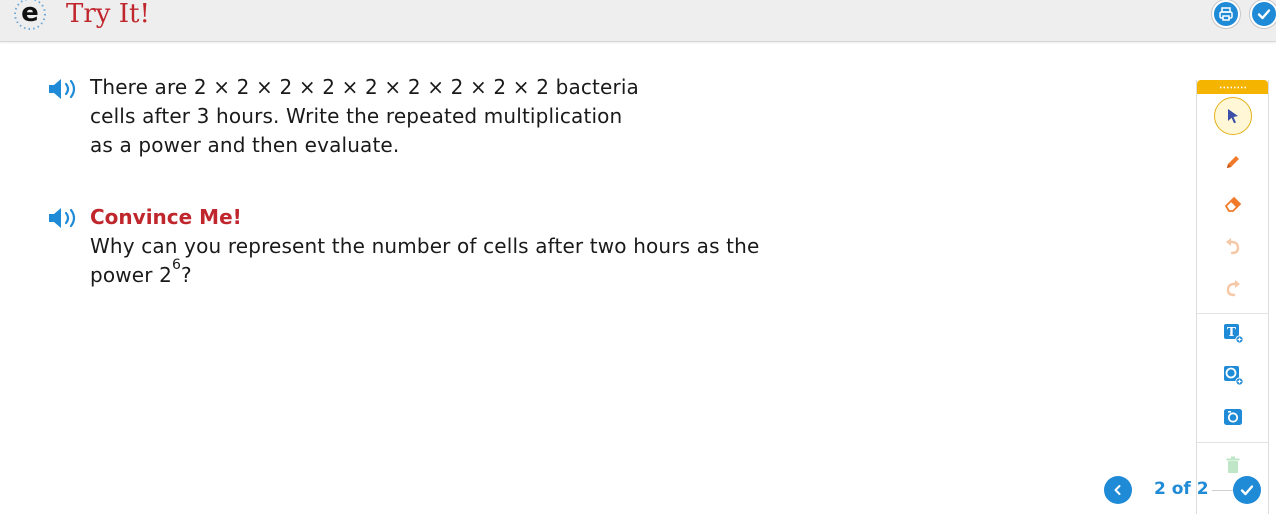  Describe the element at coordinates (186, 275) in the screenshot. I see `power-suffix: ?` at that location.